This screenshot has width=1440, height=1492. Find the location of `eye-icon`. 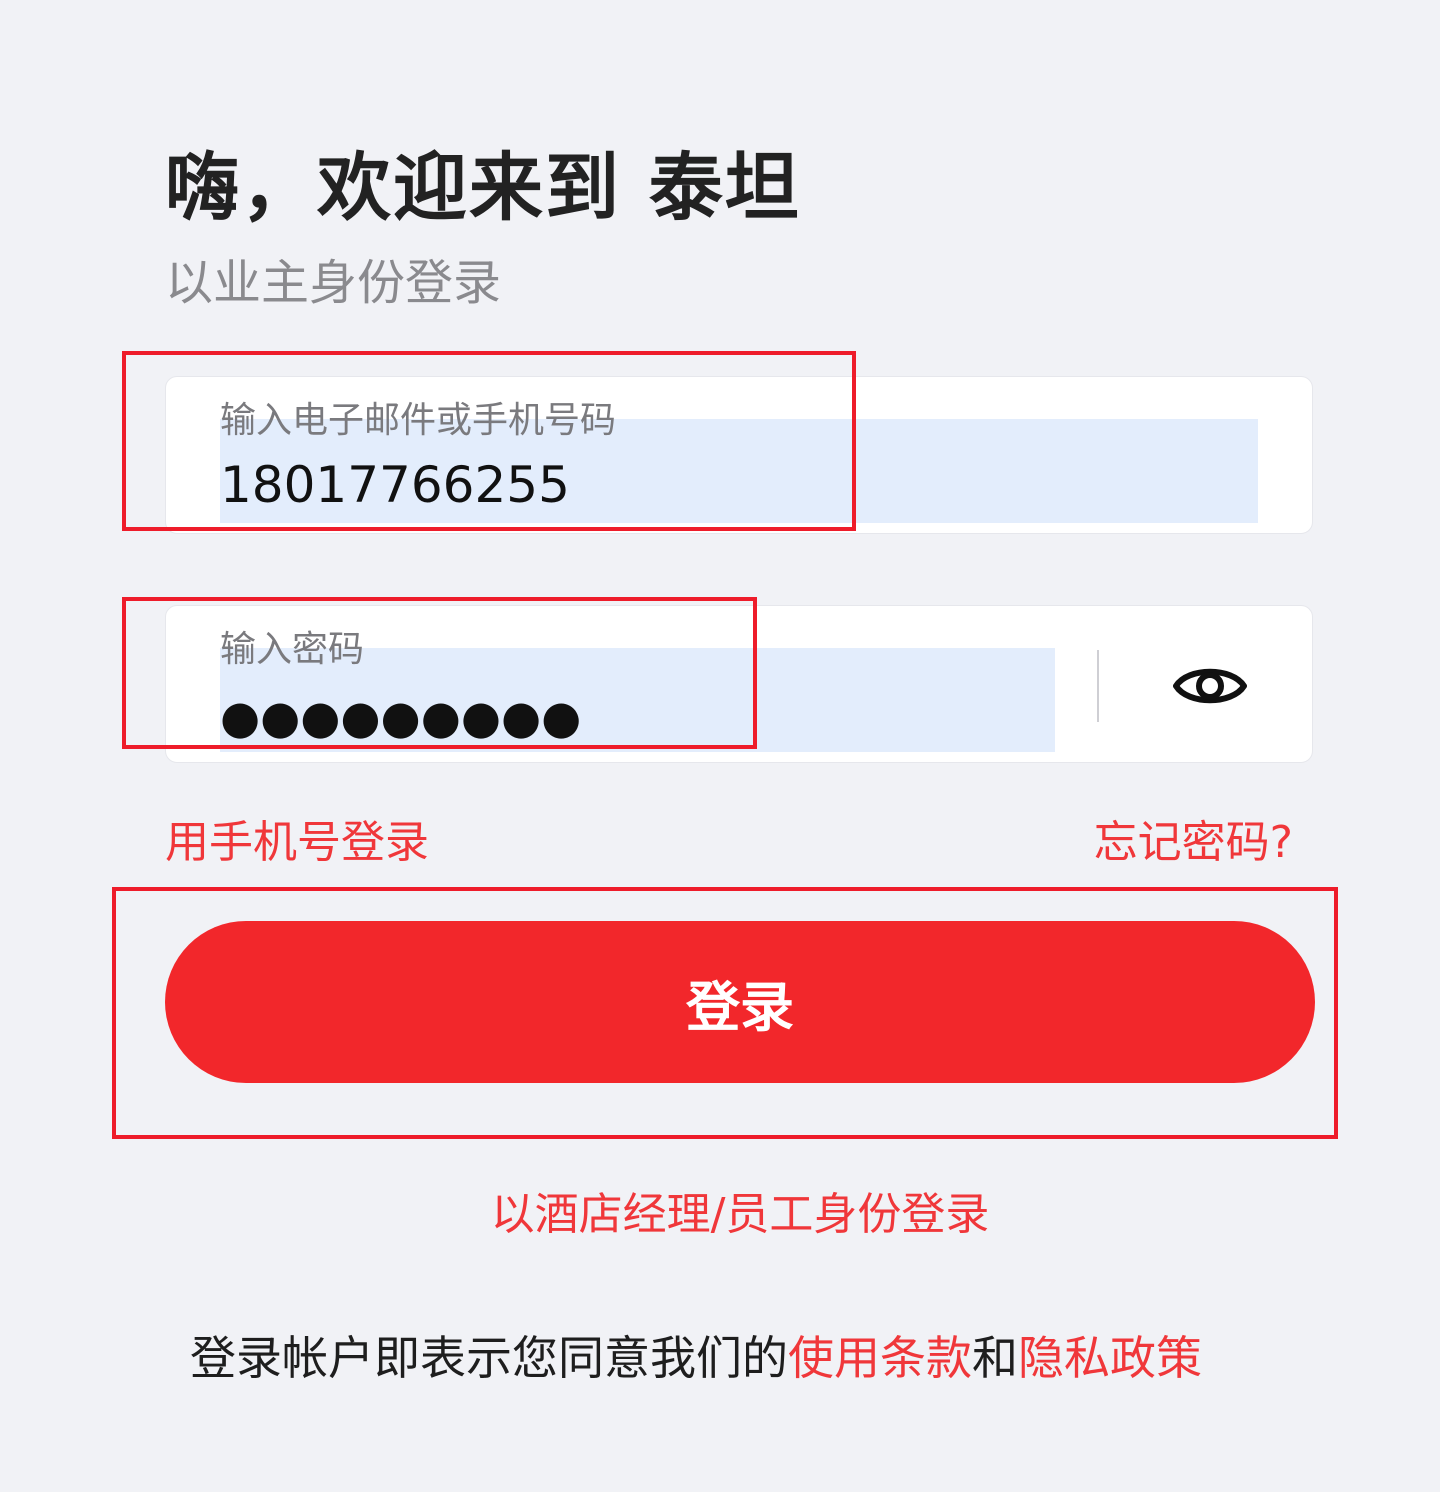

eye-icon is located at coordinates (1210, 686).